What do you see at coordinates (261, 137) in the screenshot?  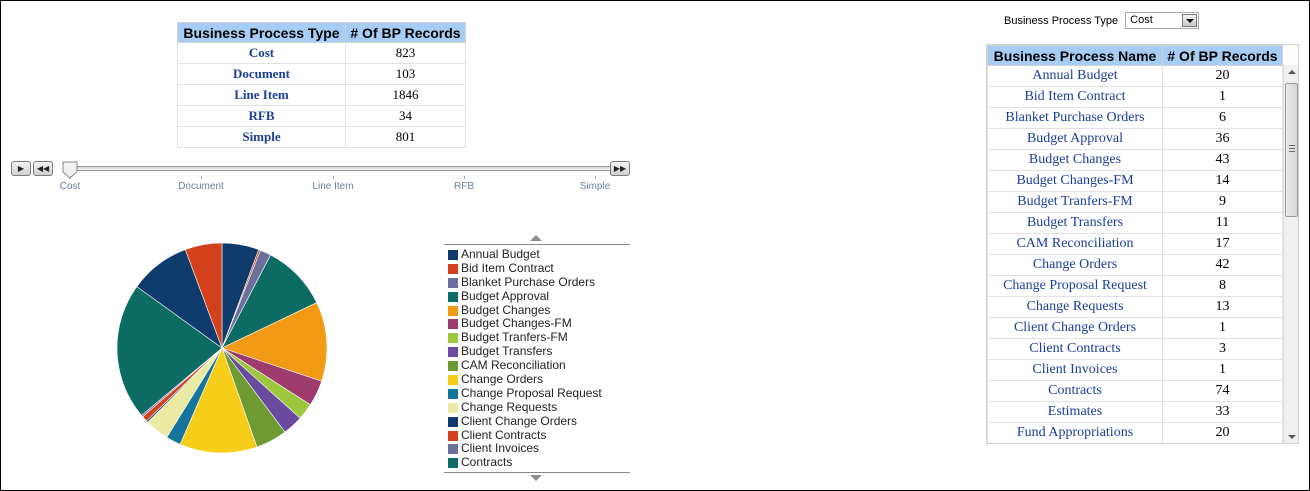 I see `summary-type-cell: Simple` at bounding box center [261, 137].